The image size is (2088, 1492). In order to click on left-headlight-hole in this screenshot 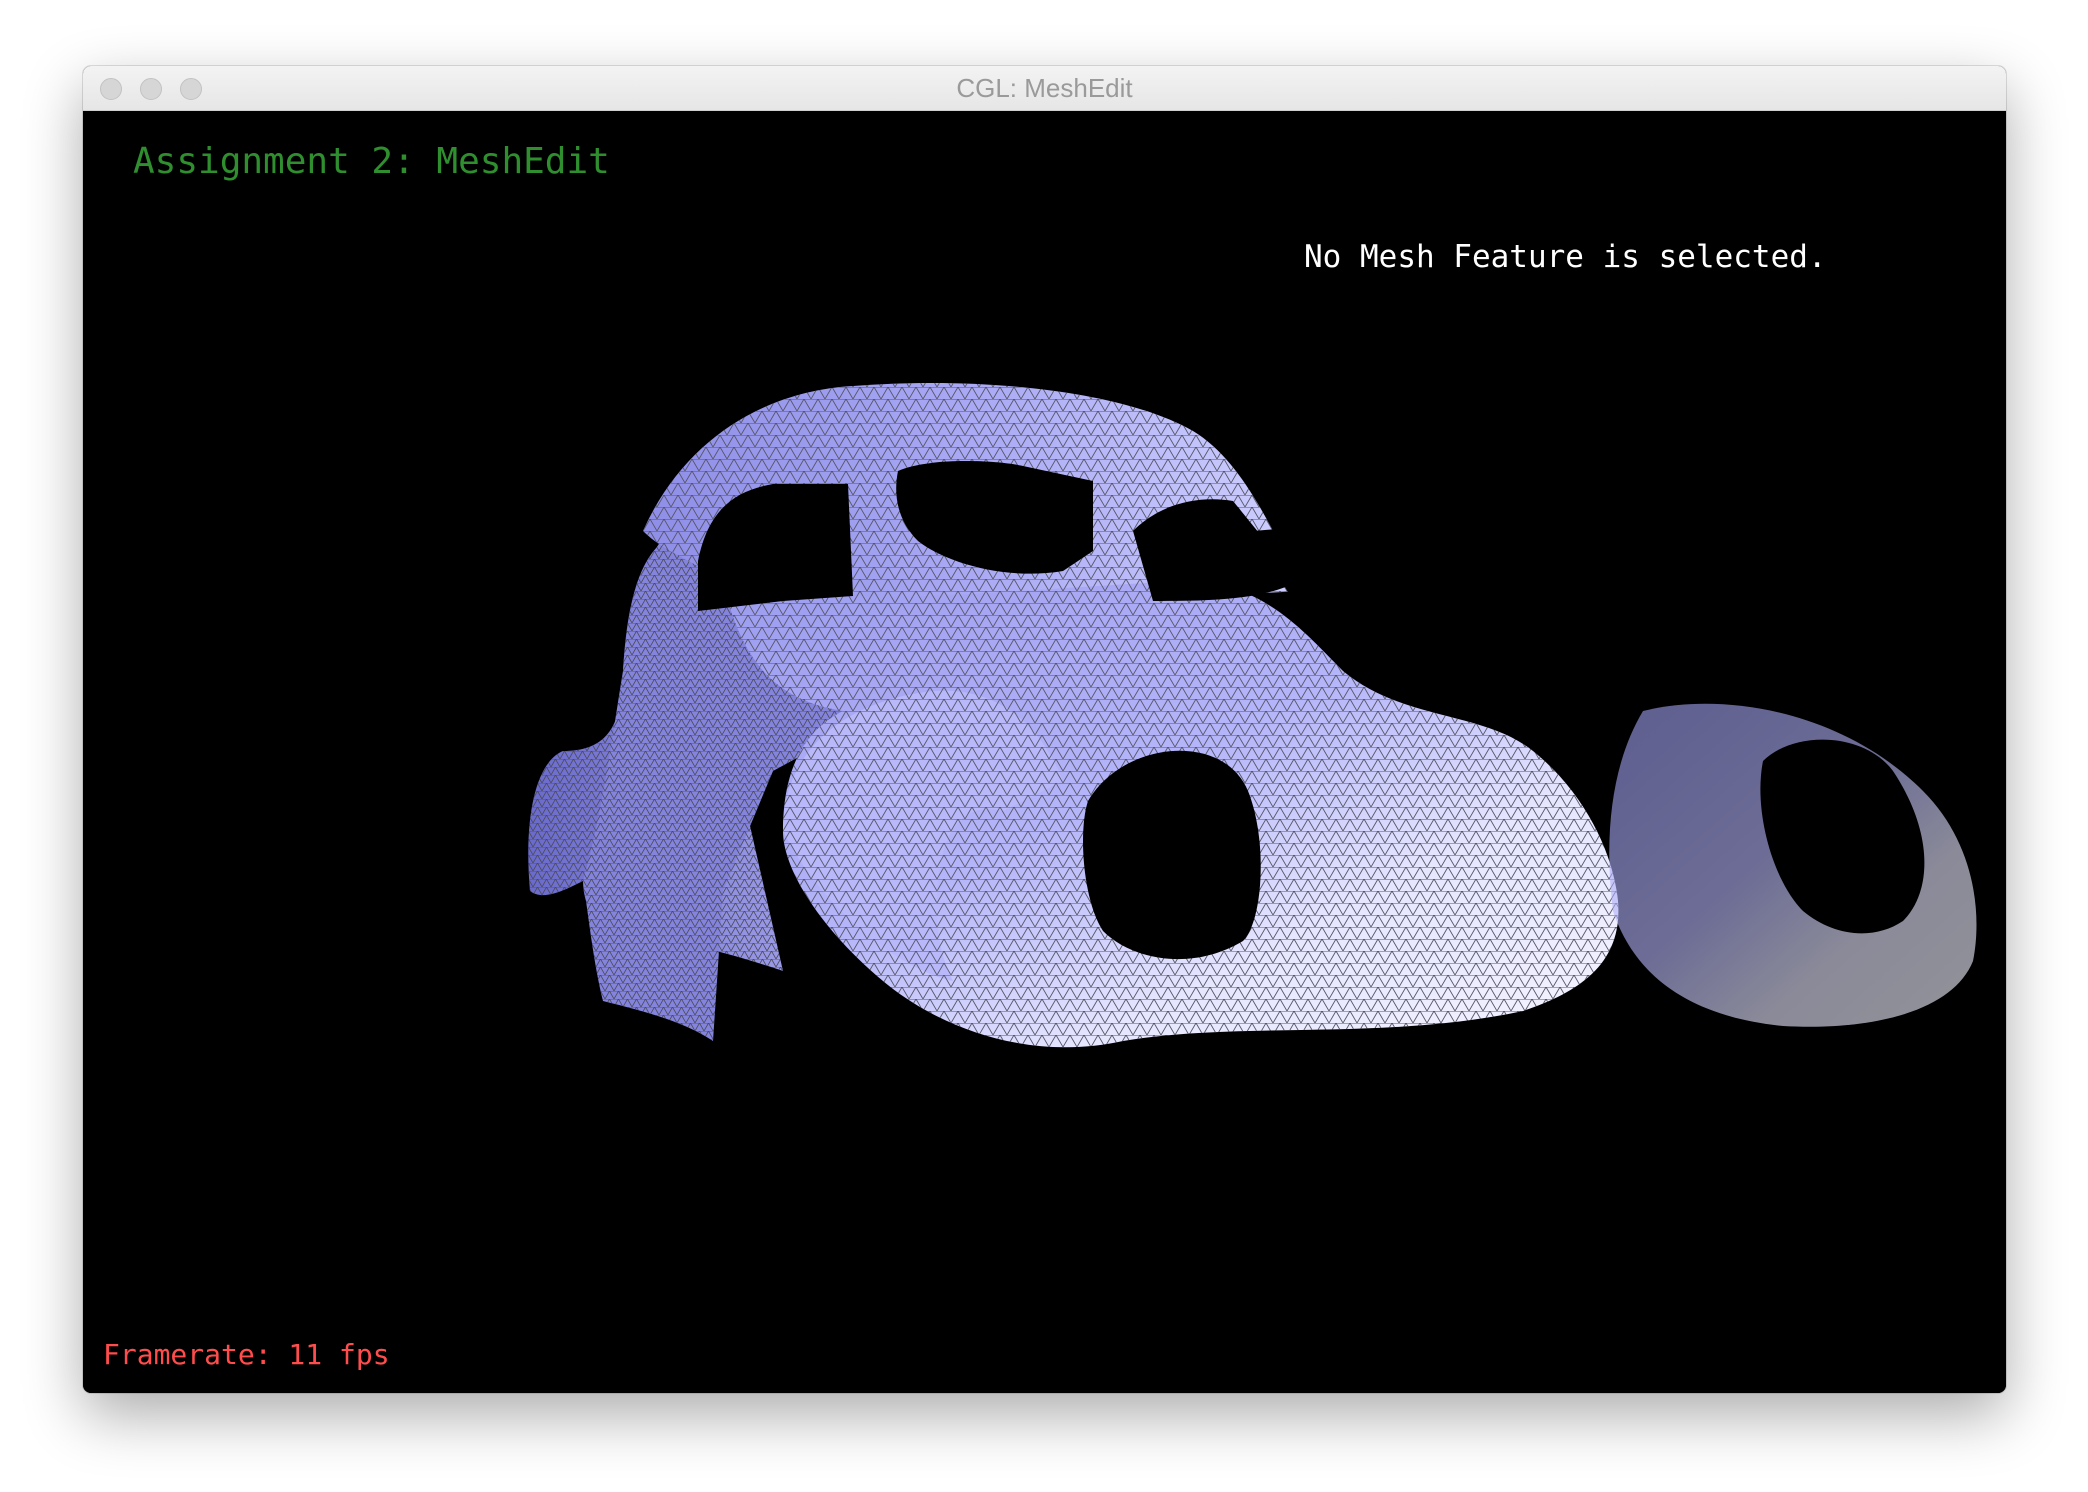, I will do `click(1172, 855)`.